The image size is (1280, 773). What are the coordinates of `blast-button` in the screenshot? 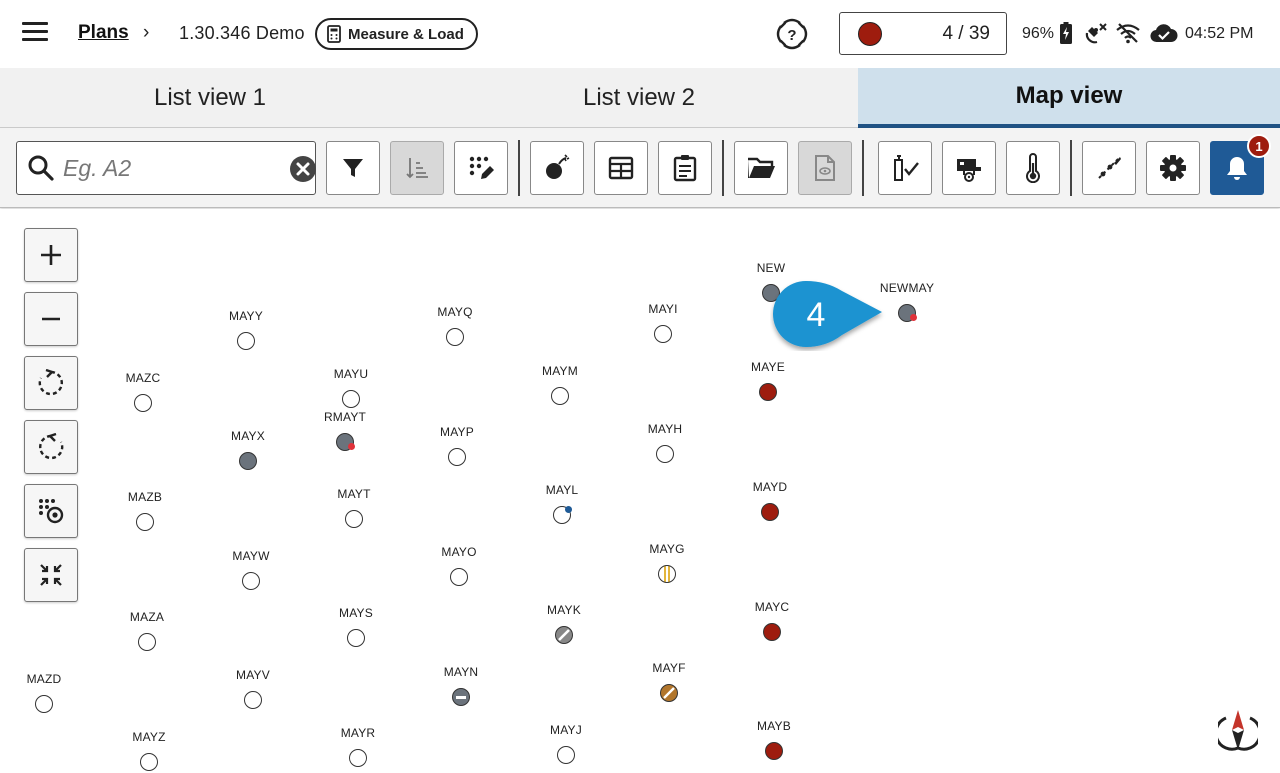 It's located at (557, 168).